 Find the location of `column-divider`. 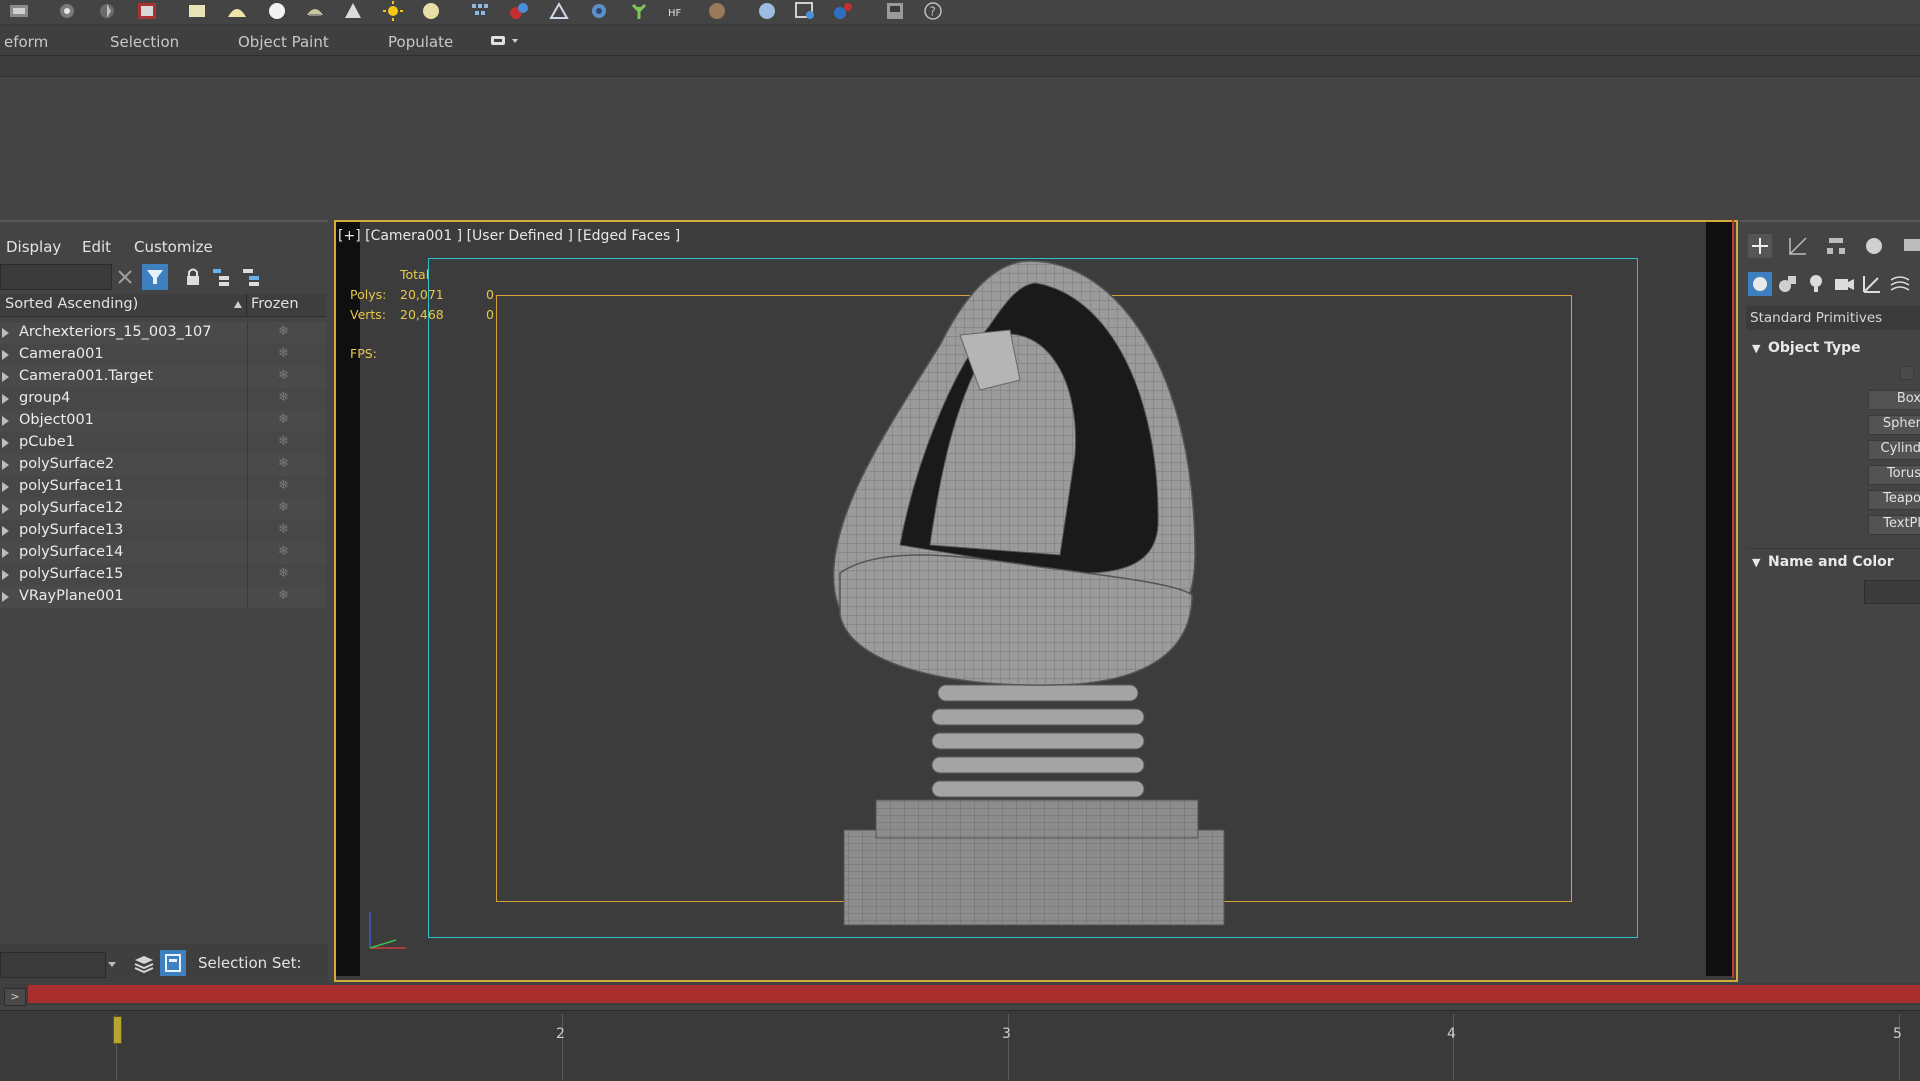

column-divider is located at coordinates (247, 399).